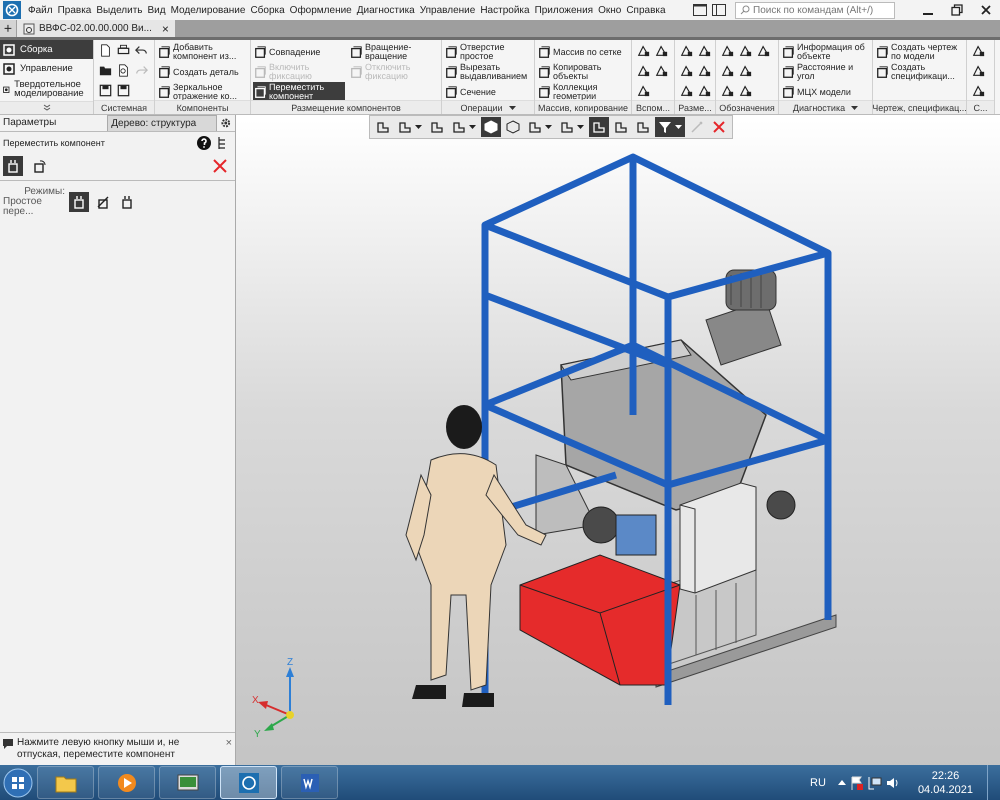 The image size is (1000, 800). What do you see at coordinates (599, 127) in the screenshot?
I see `snap-button` at bounding box center [599, 127].